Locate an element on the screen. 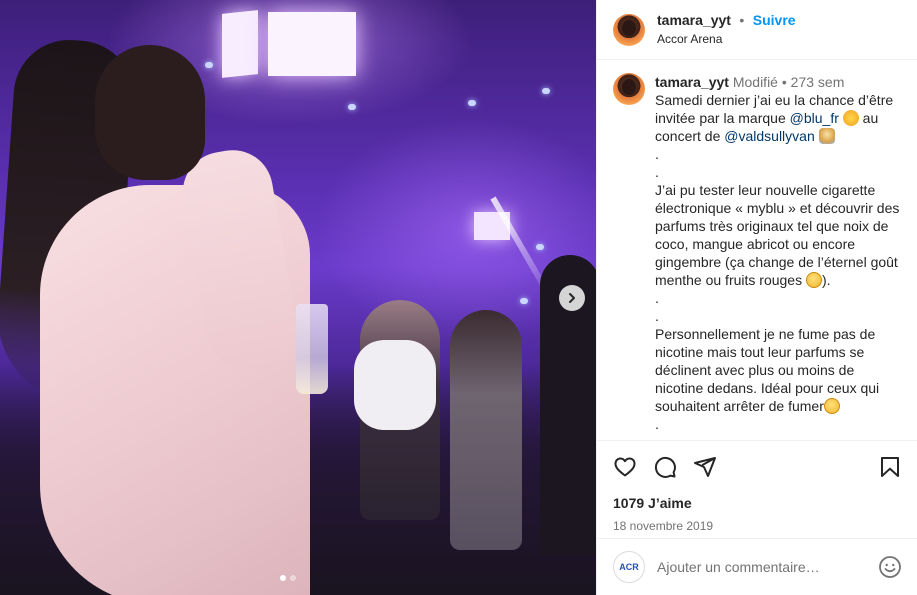  caption-line: concert de @valdsullyvan is located at coordinates (778, 136).